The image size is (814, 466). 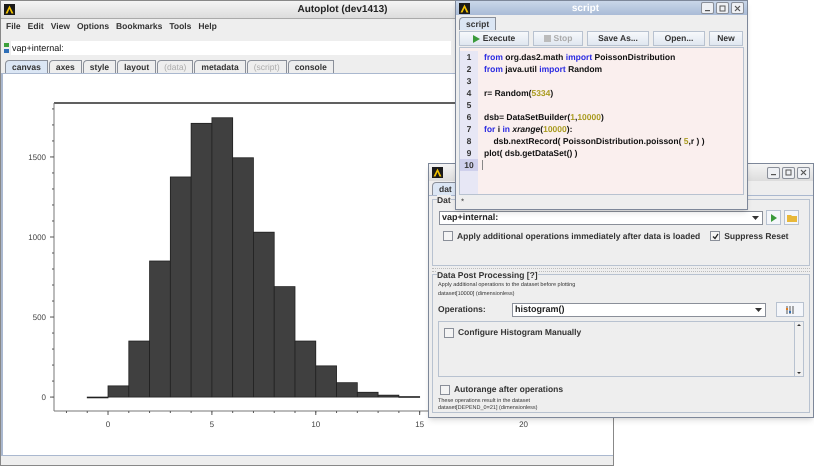 I want to click on checkbox-label: Autorange after operations, so click(x=509, y=389).